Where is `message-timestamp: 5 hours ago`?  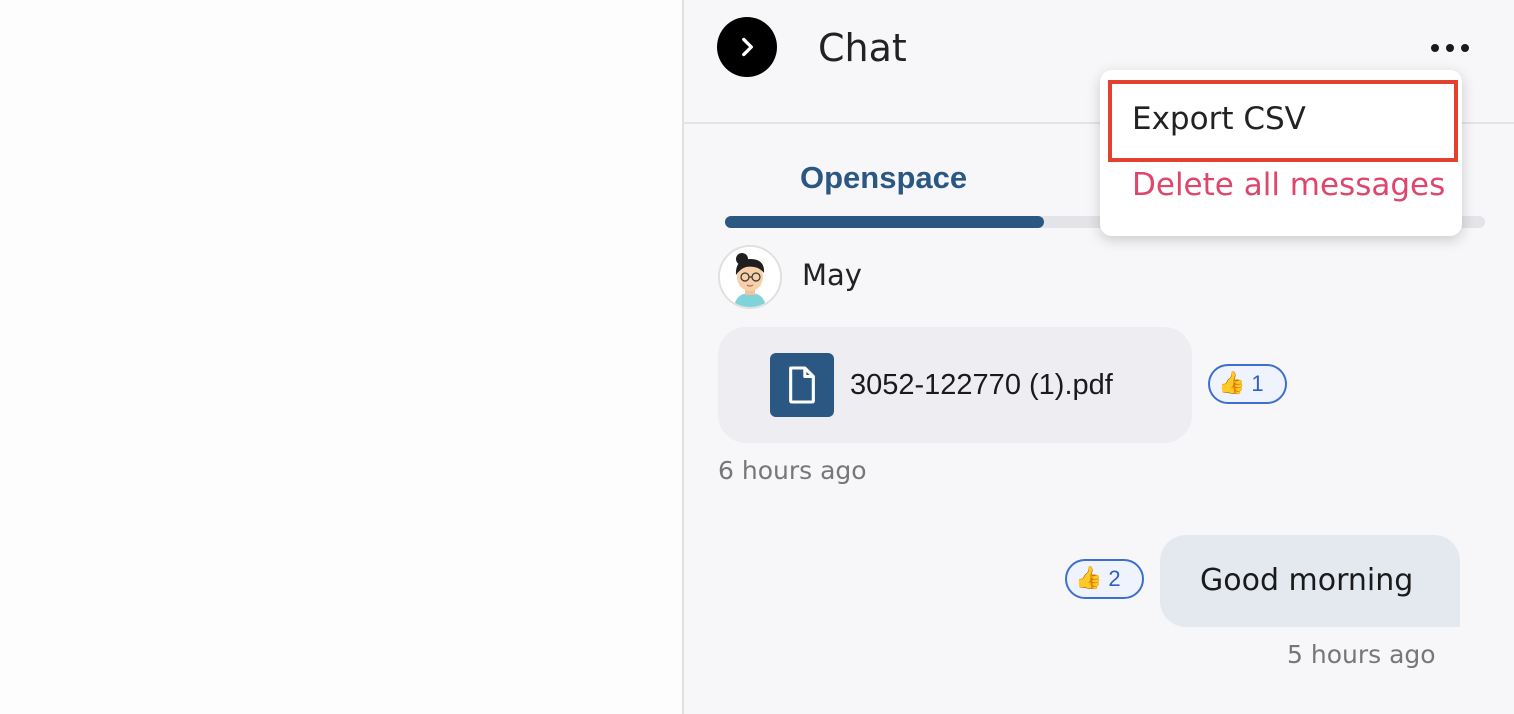 message-timestamp: 5 hours ago is located at coordinates (1361, 654).